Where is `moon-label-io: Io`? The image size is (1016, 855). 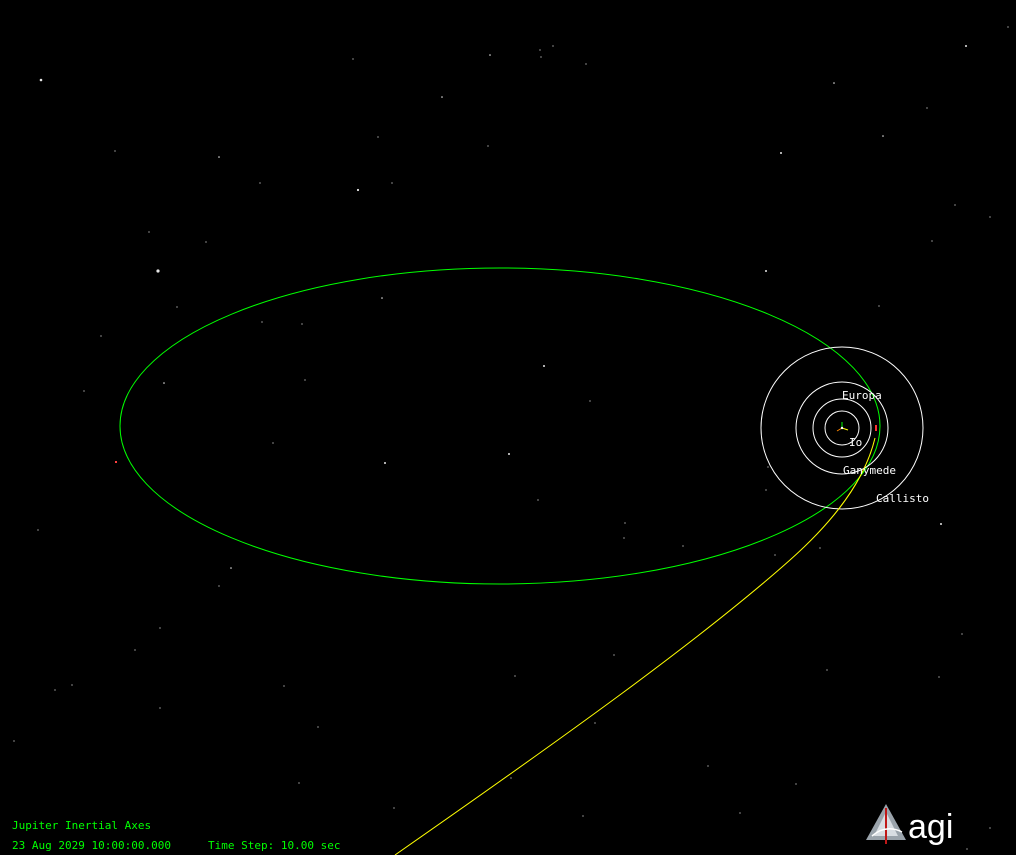
moon-label-io: Io is located at coordinates (855, 442).